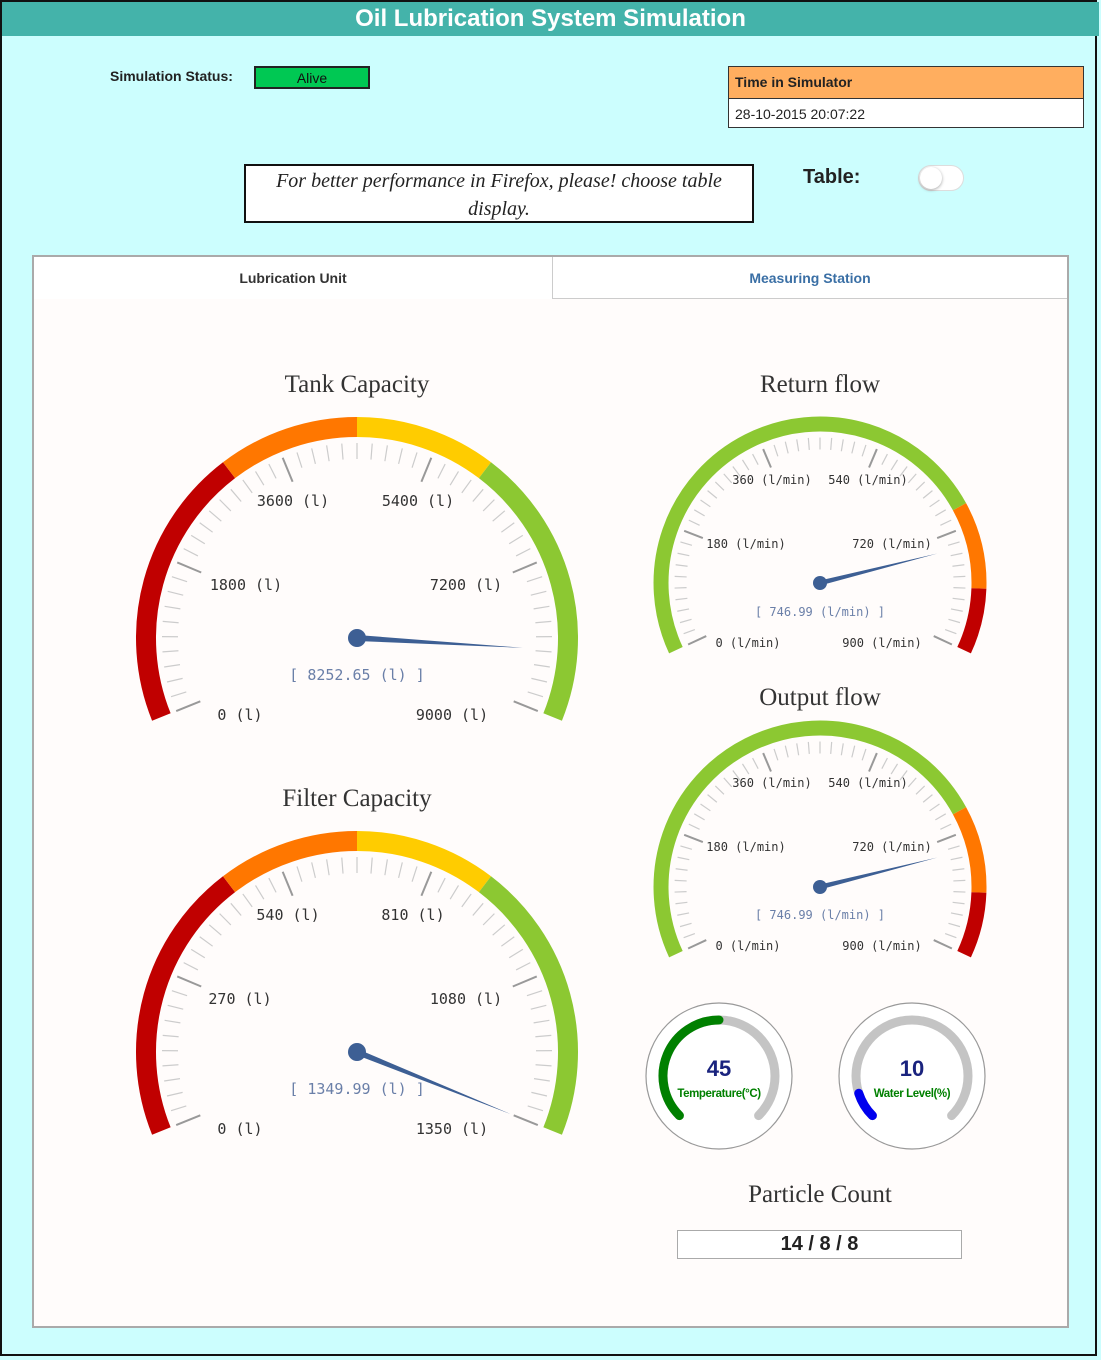 The width and height of the screenshot is (1101, 1360). Describe the element at coordinates (466, 585) in the screenshot. I see `tank-capacity-tick-label: 7200 (l)` at that location.